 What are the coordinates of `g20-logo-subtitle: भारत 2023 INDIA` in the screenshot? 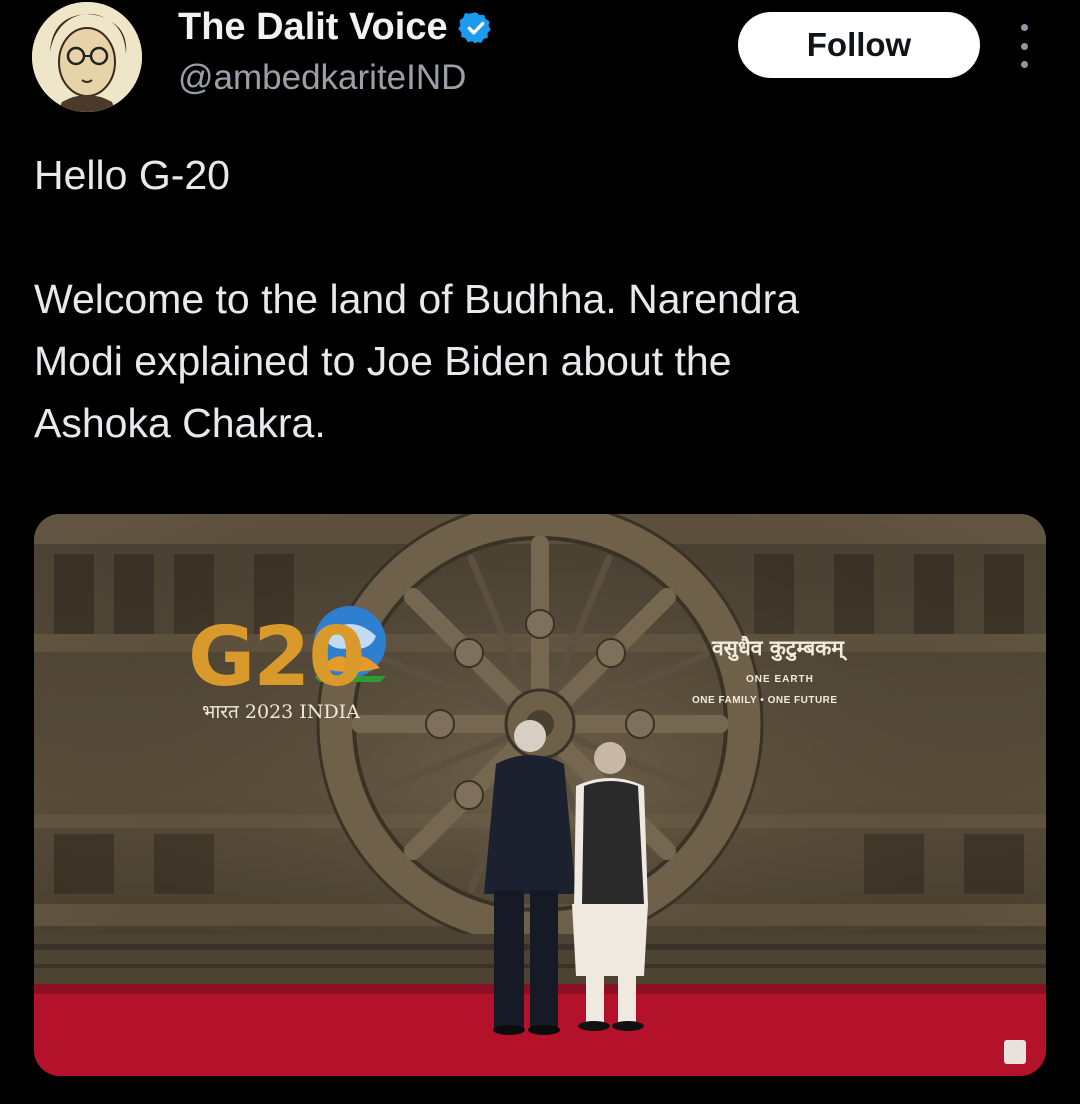 It's located at (281, 712).